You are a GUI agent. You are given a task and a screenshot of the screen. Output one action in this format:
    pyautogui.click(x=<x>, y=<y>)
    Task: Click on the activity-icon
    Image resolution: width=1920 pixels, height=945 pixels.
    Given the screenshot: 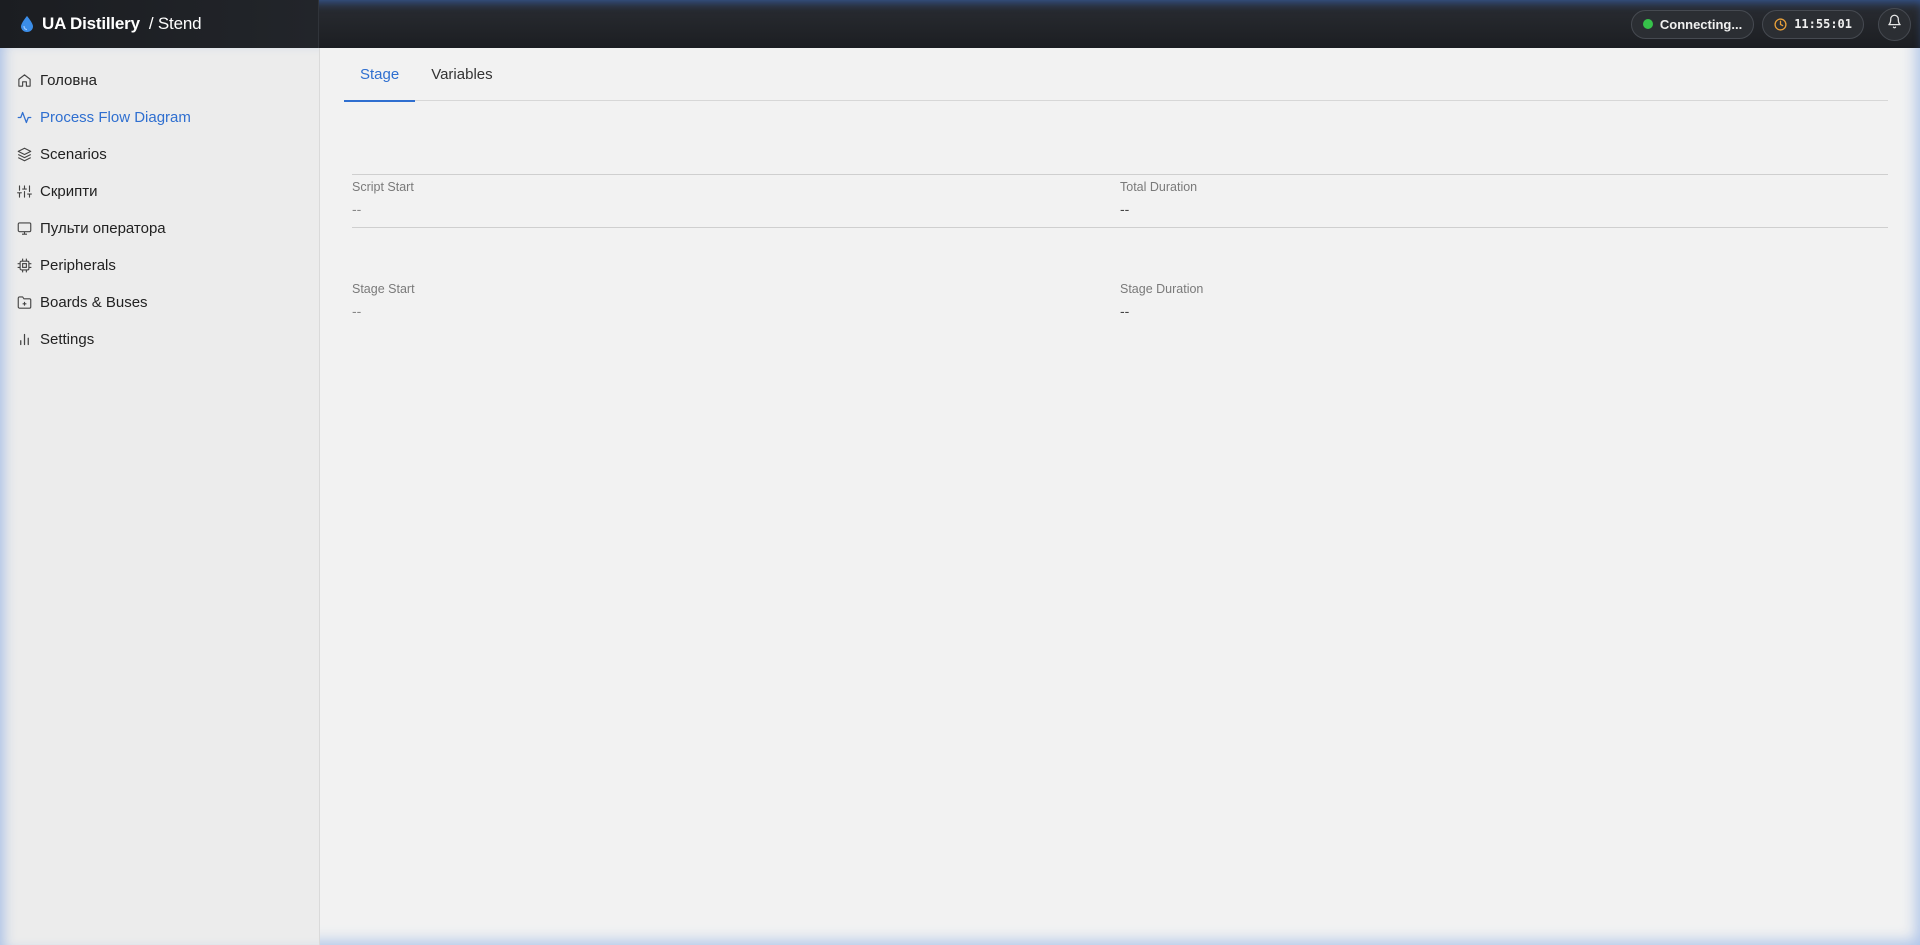 What is the action you would take?
    pyautogui.click(x=24, y=118)
    